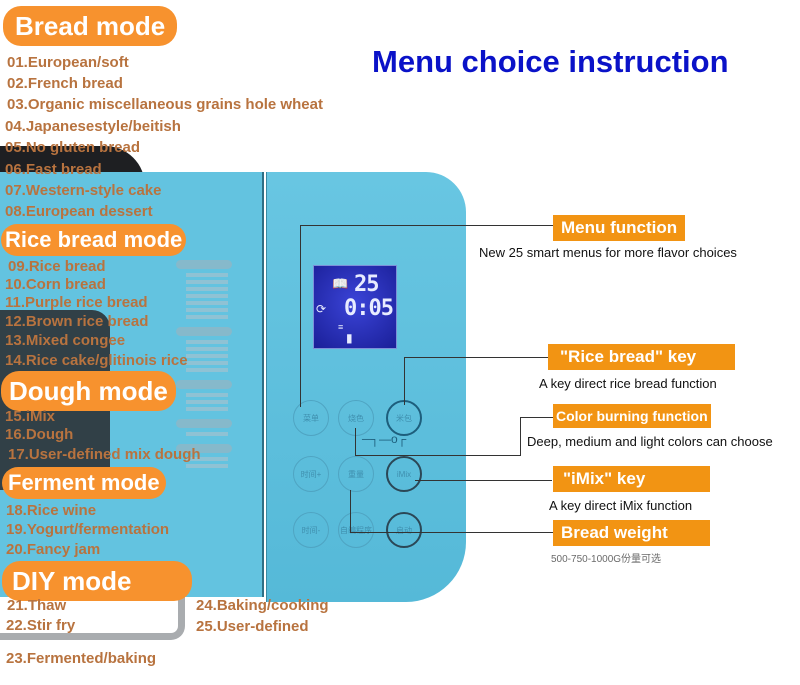 Image resolution: width=800 pixels, height=685 pixels. Describe the element at coordinates (428, 225) in the screenshot. I see `leader-line-menu-h` at that location.